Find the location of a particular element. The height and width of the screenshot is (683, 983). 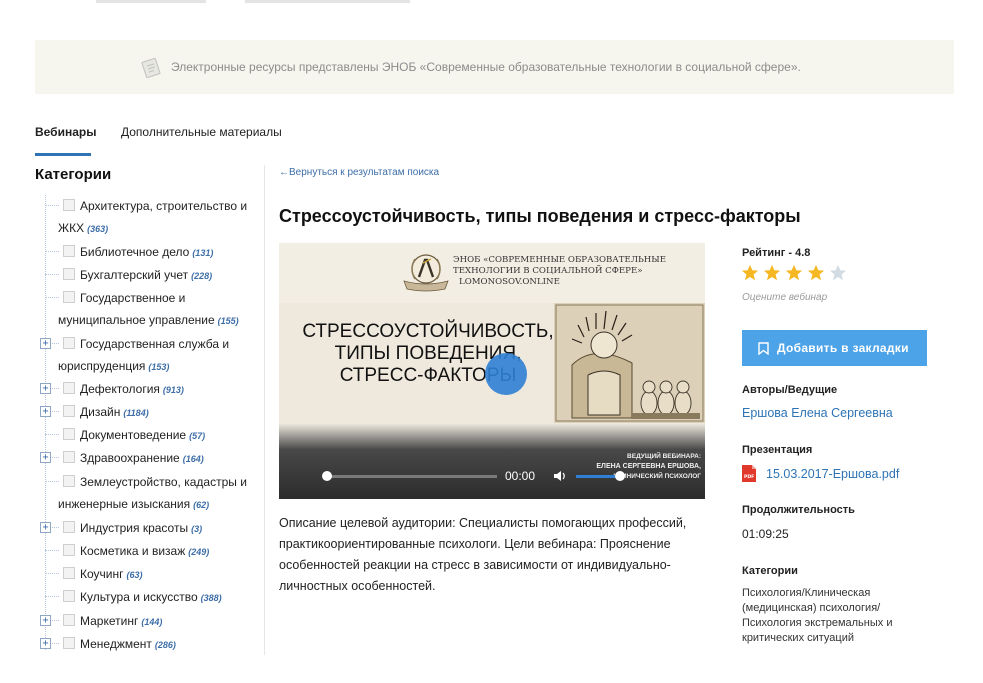

org-site: LOMONOSOV.ONLINE is located at coordinates (509, 282).